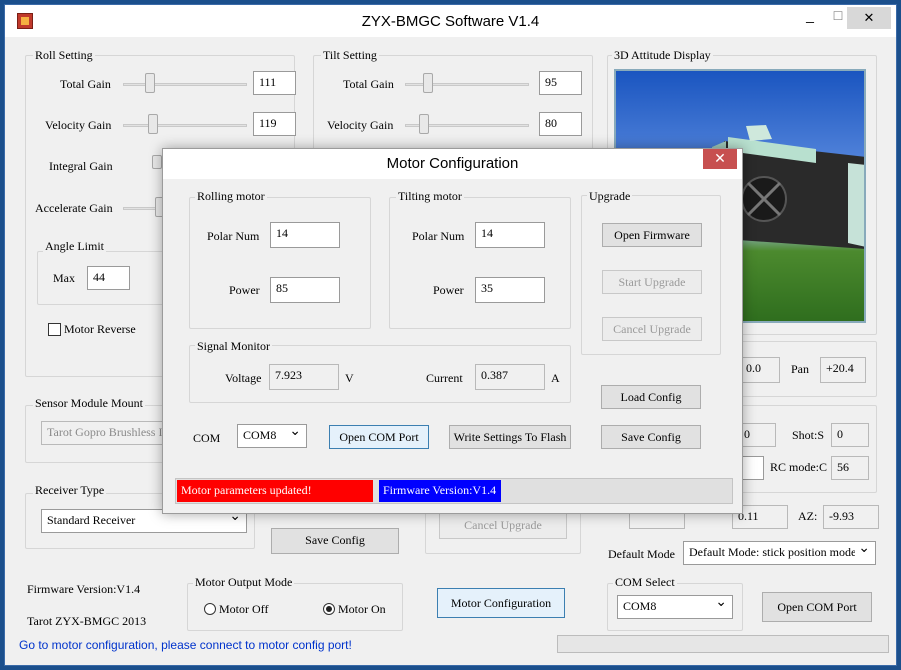 This screenshot has width=901, height=670. Describe the element at coordinates (329, 609) in the screenshot. I see `motor-on-radio` at that location.